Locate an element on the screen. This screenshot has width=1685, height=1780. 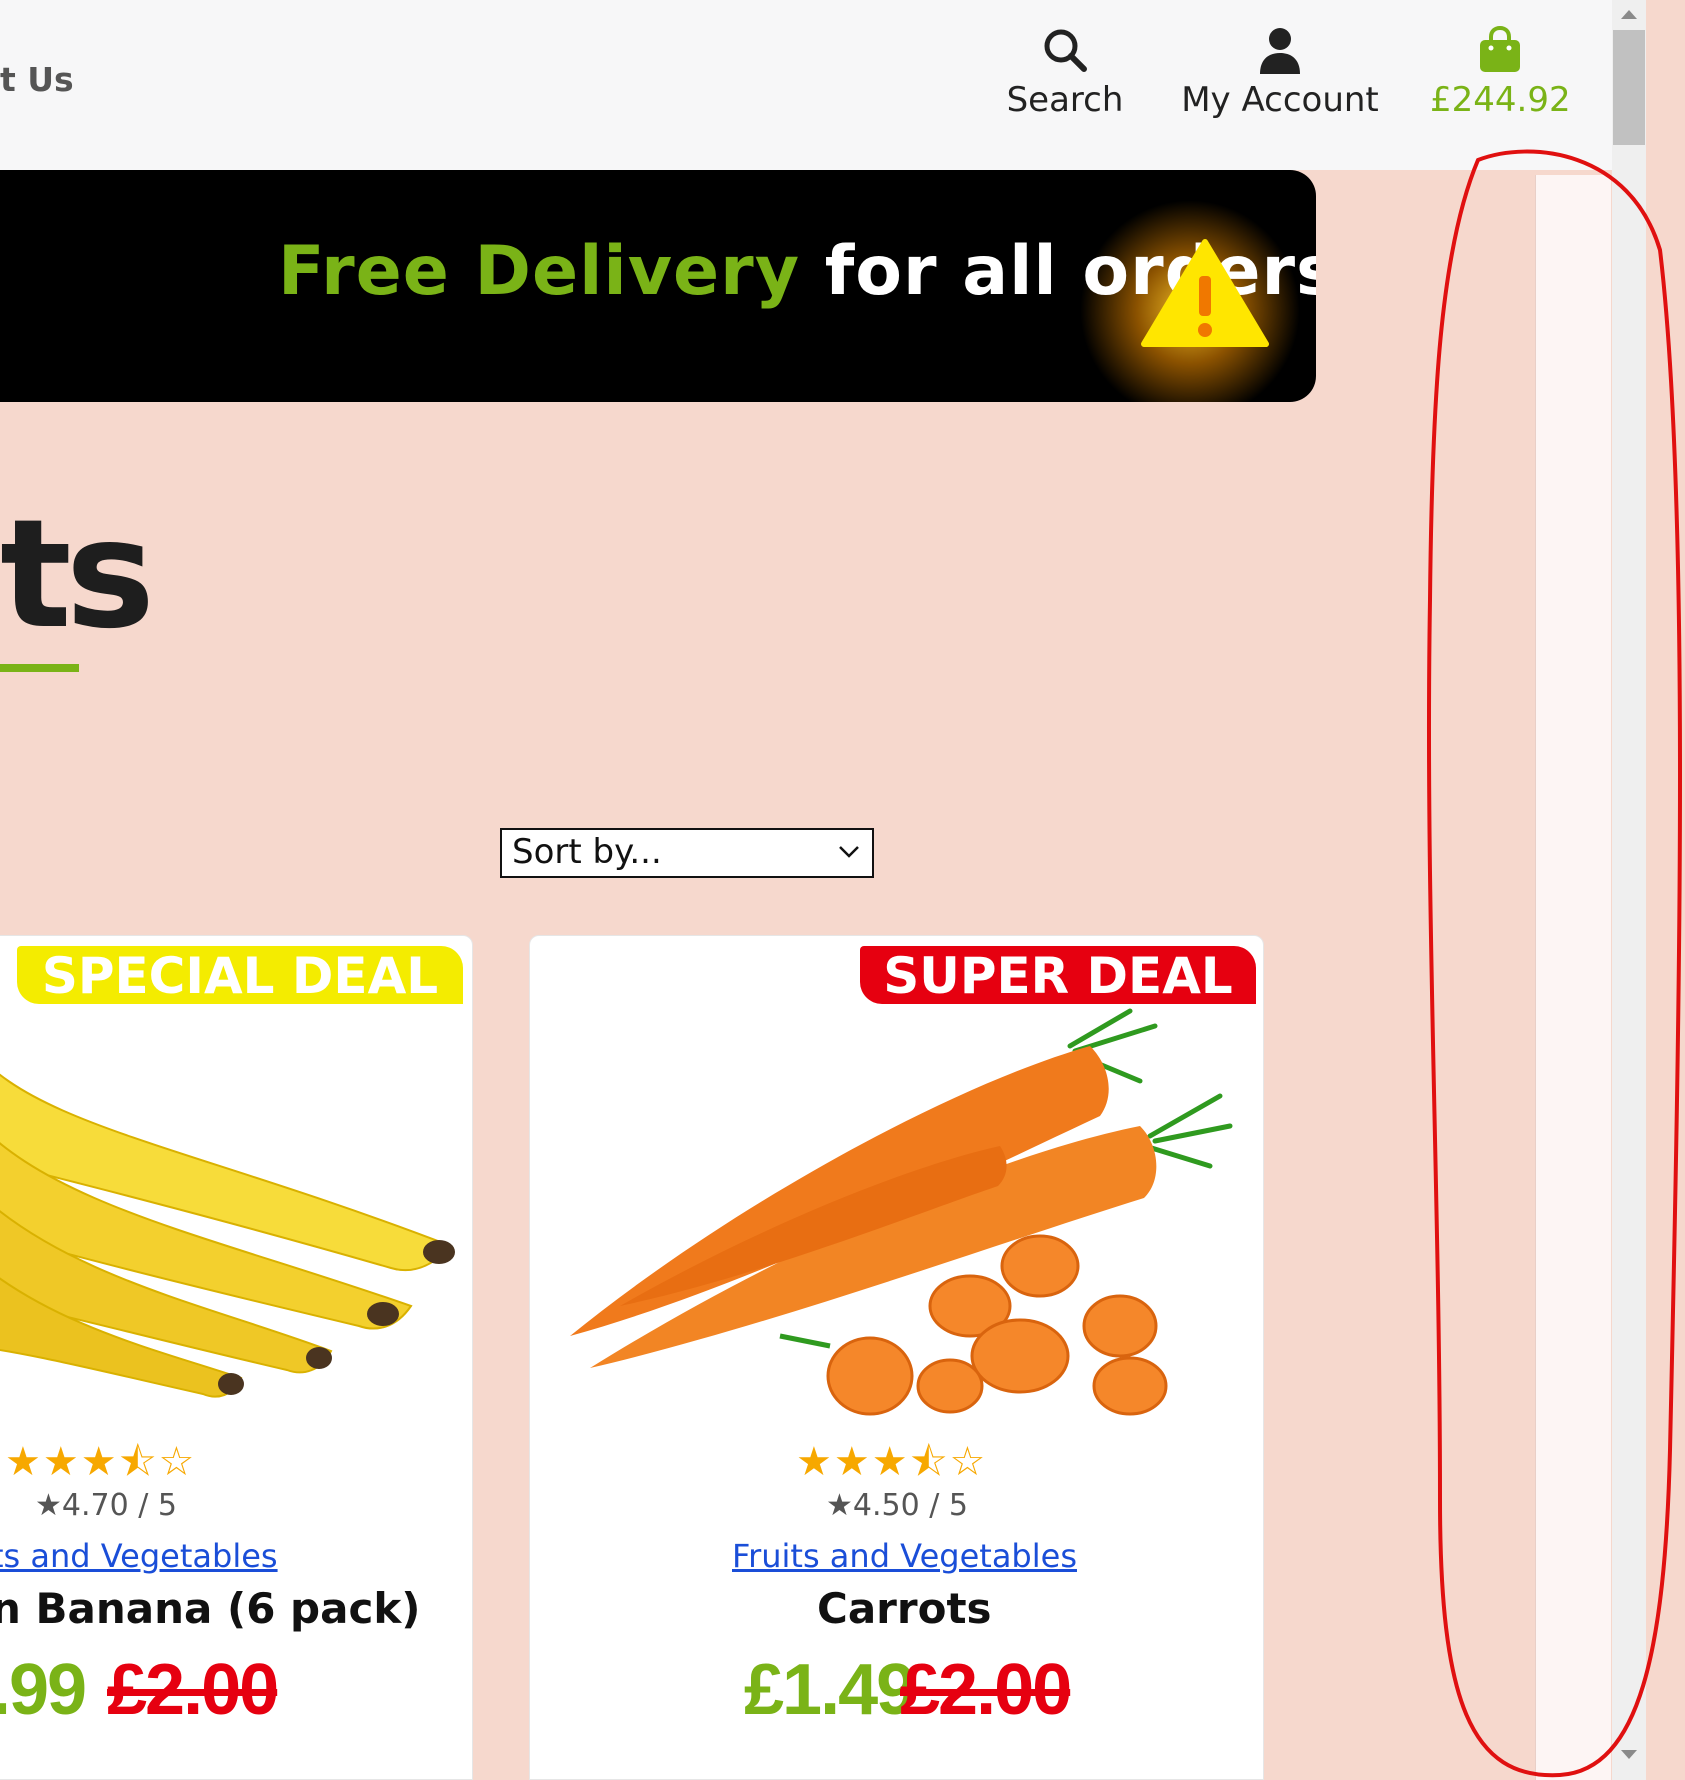
banana-image is located at coordinates (236, 1216).